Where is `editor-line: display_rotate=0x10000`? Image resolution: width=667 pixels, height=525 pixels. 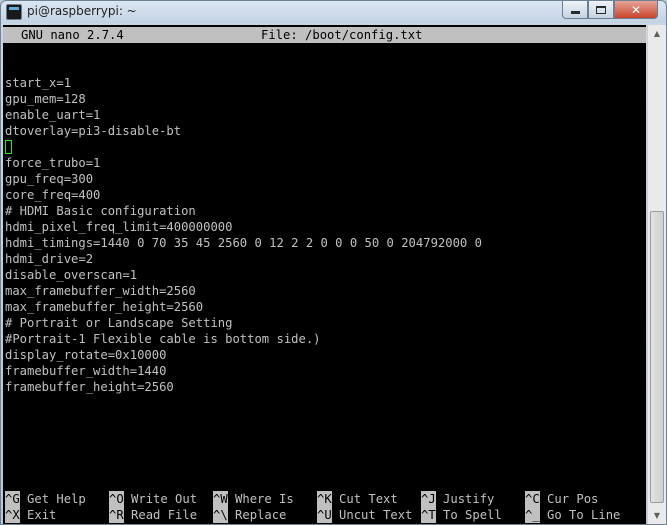
editor-line: display_rotate=0x10000 is located at coordinates (86, 355).